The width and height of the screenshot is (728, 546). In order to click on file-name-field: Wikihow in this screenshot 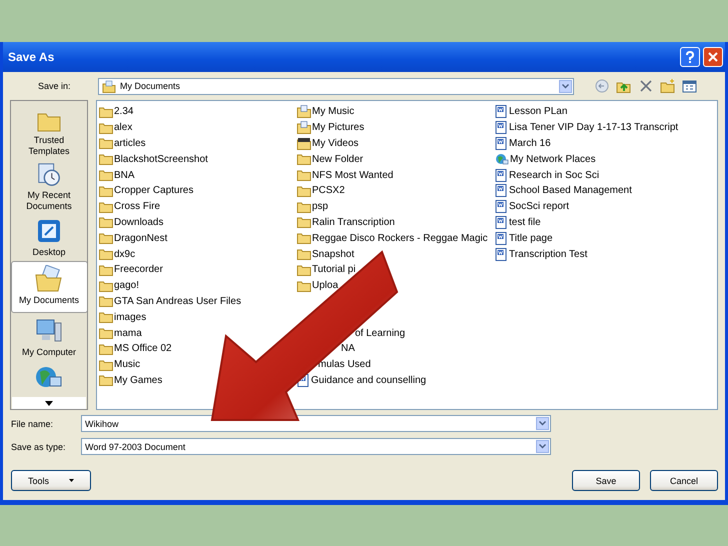, I will do `click(316, 423)`.